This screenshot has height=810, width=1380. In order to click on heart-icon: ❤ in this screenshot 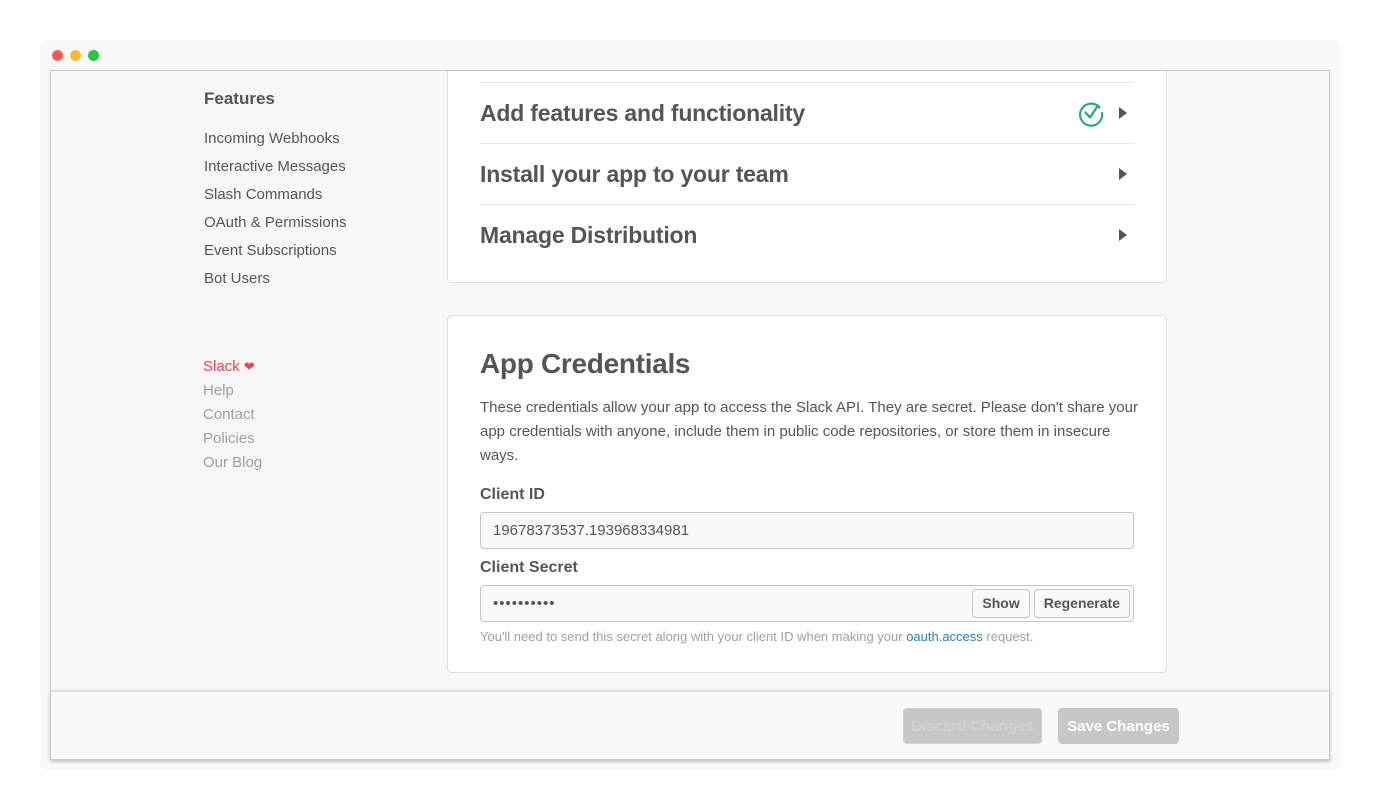, I will do `click(249, 366)`.